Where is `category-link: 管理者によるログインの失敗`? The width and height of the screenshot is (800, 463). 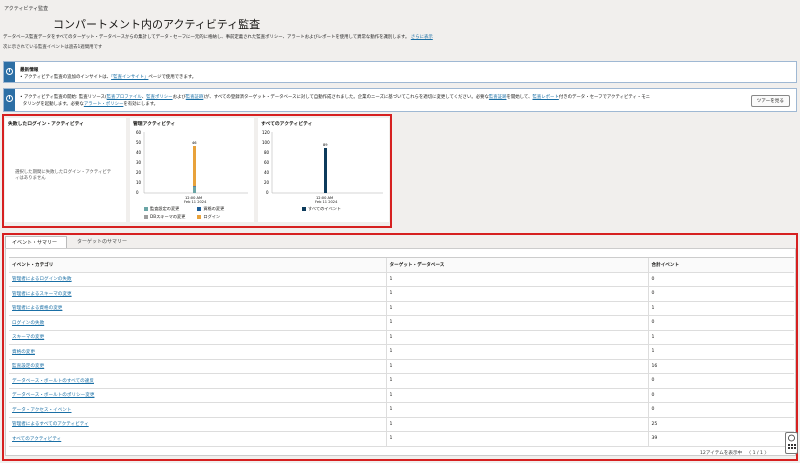
category-link: 管理者によるログインの失敗 is located at coordinates (42, 279).